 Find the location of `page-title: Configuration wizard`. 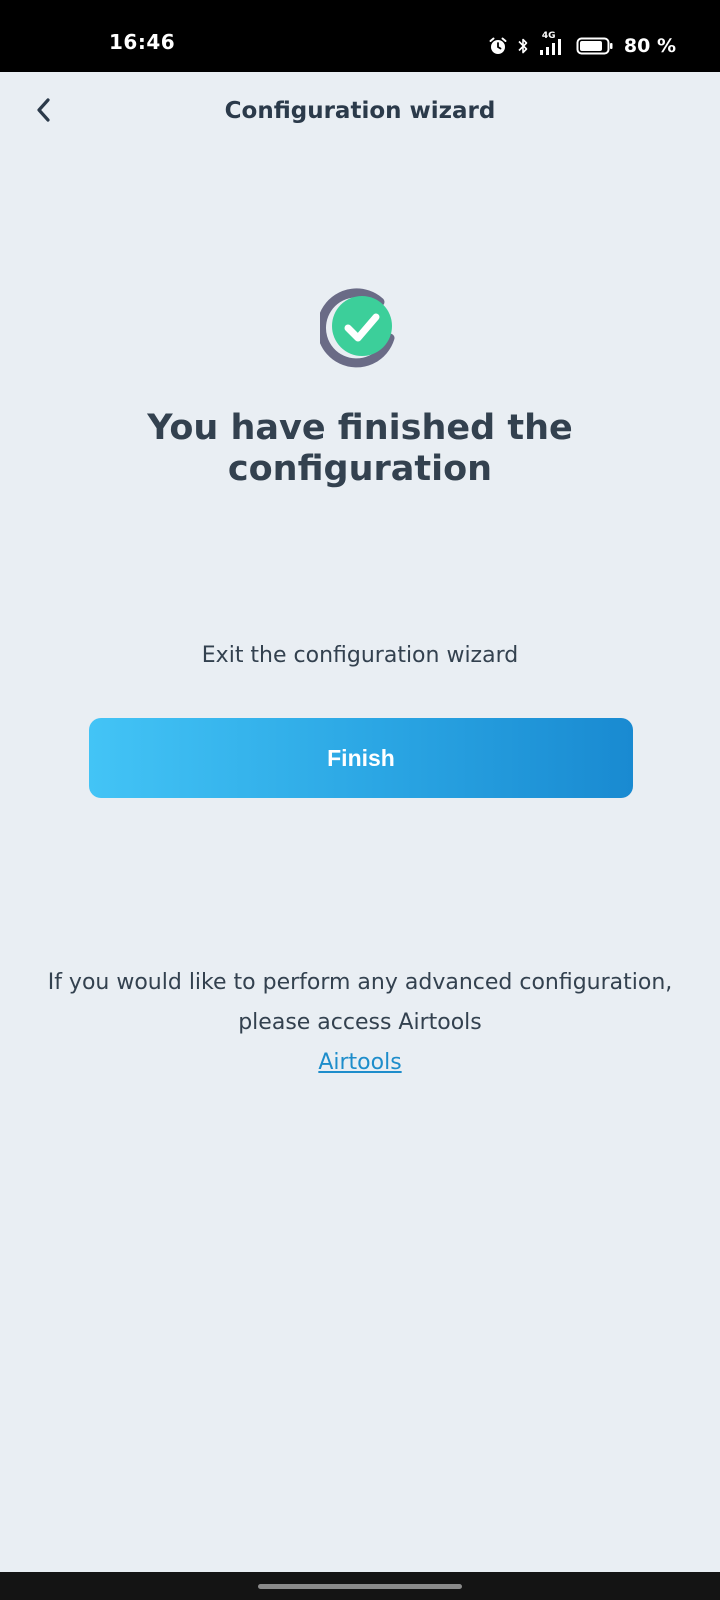

page-title: Configuration wizard is located at coordinates (360, 111).